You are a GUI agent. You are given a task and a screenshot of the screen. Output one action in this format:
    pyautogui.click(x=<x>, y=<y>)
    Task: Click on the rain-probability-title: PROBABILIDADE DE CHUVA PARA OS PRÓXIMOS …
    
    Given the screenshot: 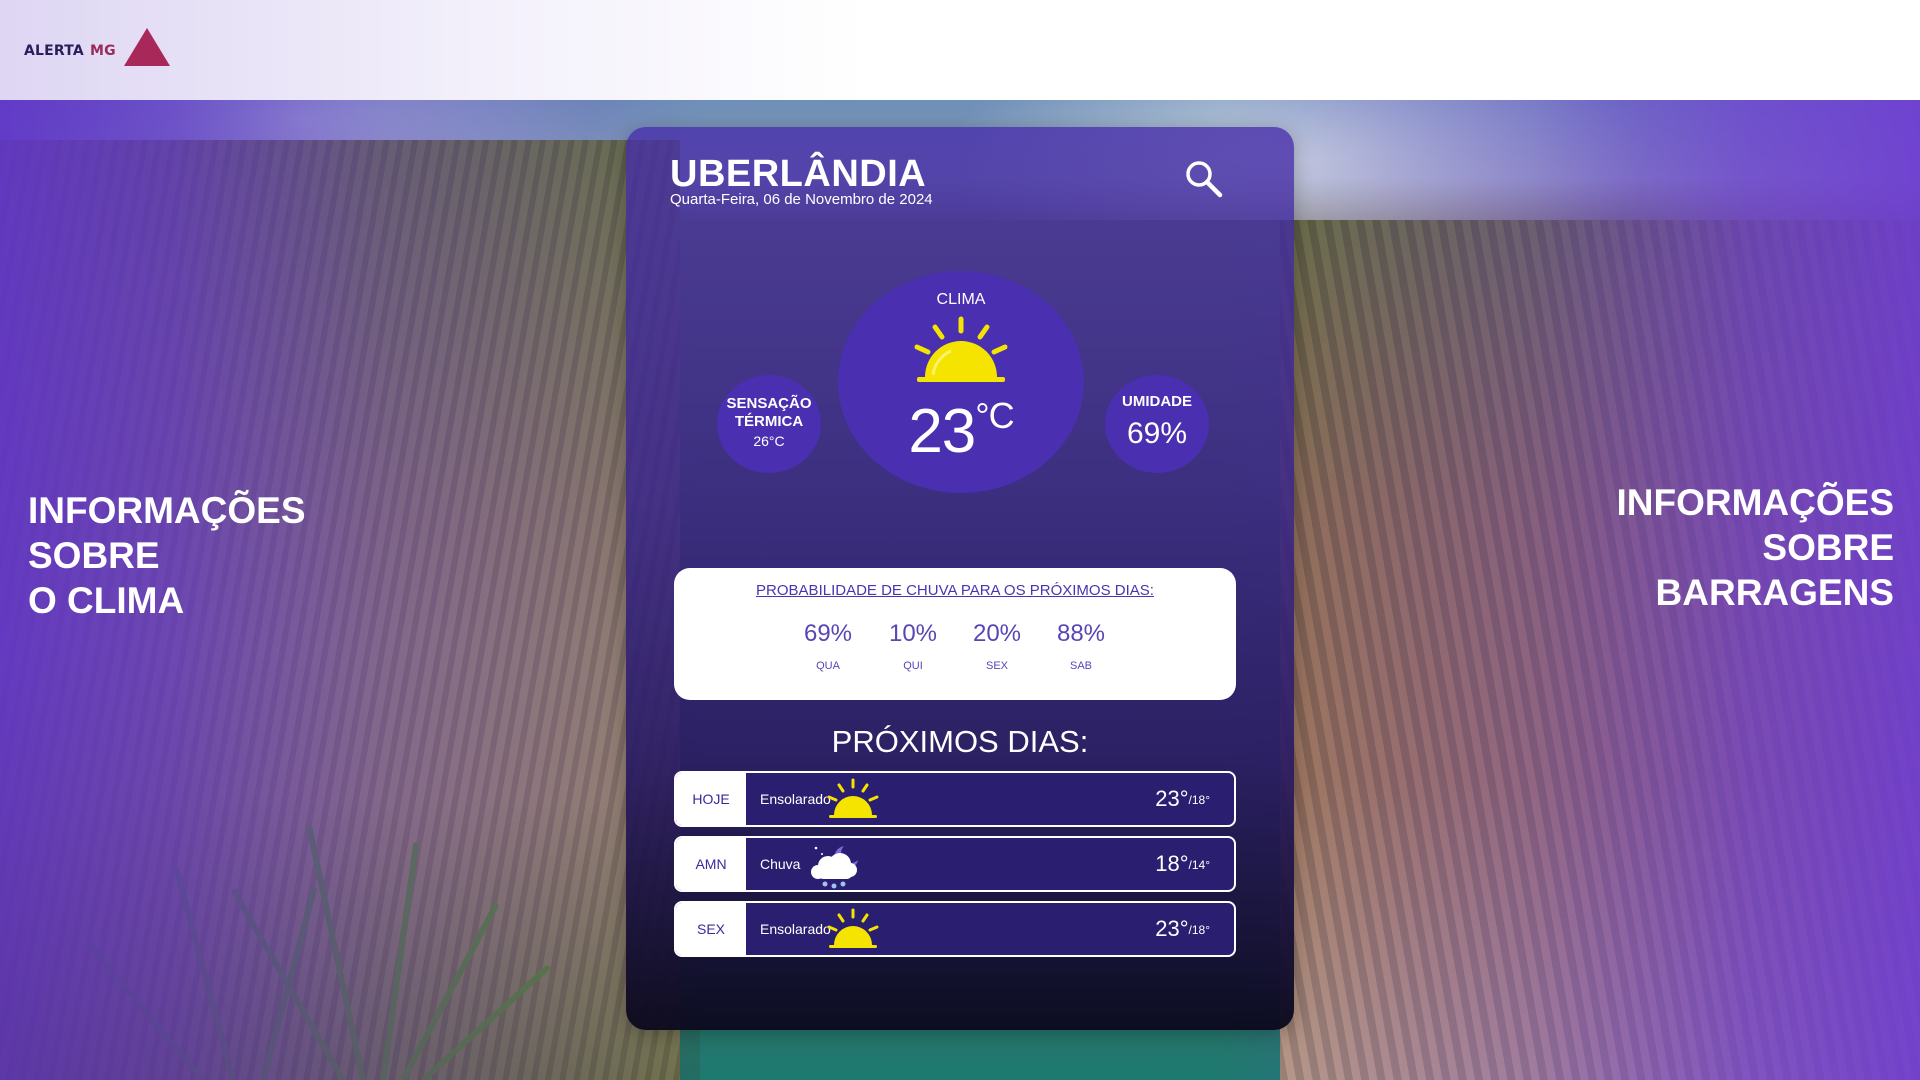 What is the action you would take?
    pyautogui.click(x=955, y=590)
    